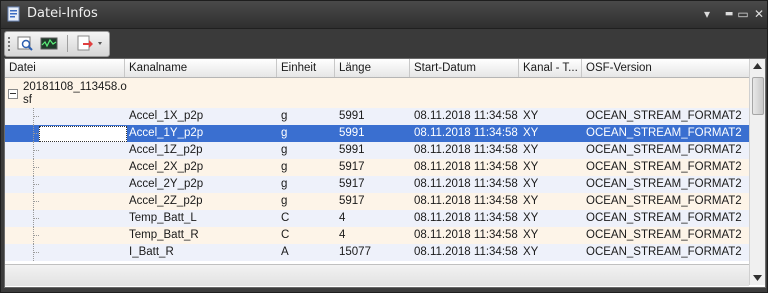 Image resolution: width=768 pixels, height=293 pixels. I want to click on column-header-datei: Datei, so click(65, 68).